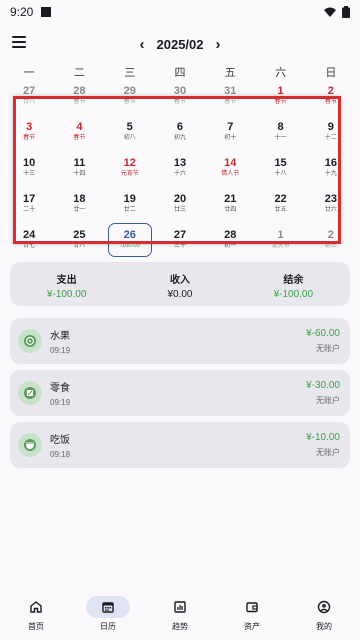 The width and height of the screenshot is (360, 640). What do you see at coordinates (180, 284) in the screenshot?
I see `month-summary: 支出 ¥-100.00 收入 ¥0.00 结余 ¥-100.00` at bounding box center [180, 284].